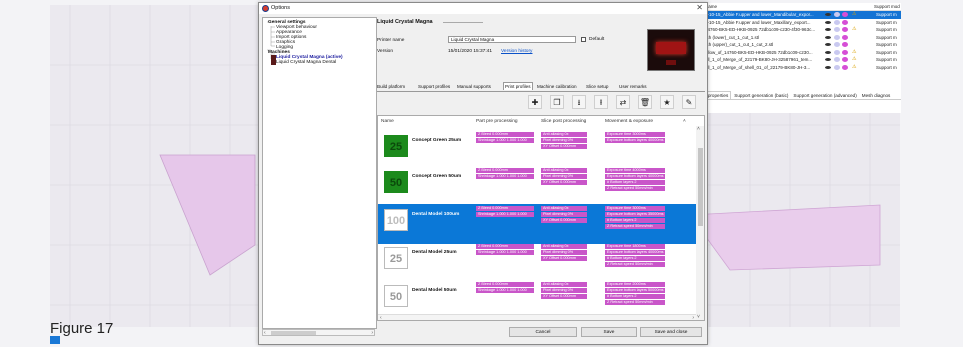 Image resolution: width=963 pixels, height=347 pixels. Describe the element at coordinates (564, 214) in the screenshot. I see `setting-tag: Pixel dimming 0%` at that location.